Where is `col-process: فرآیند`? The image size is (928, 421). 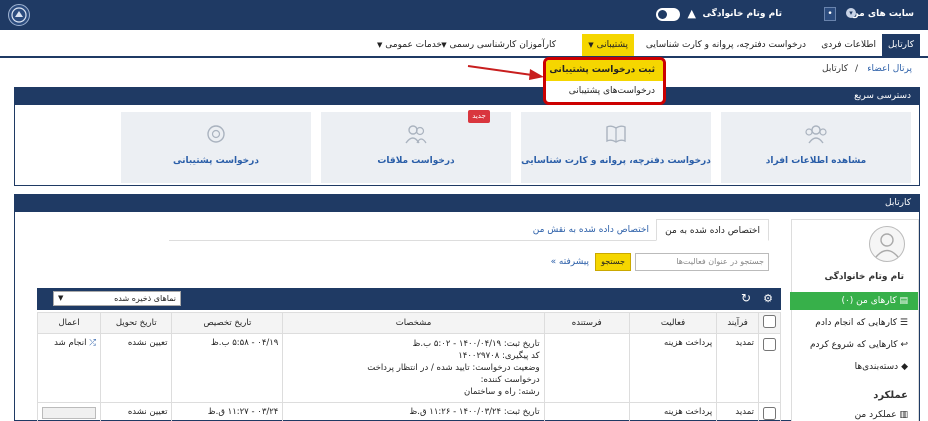 col-process: فرآیند is located at coordinates (737, 323).